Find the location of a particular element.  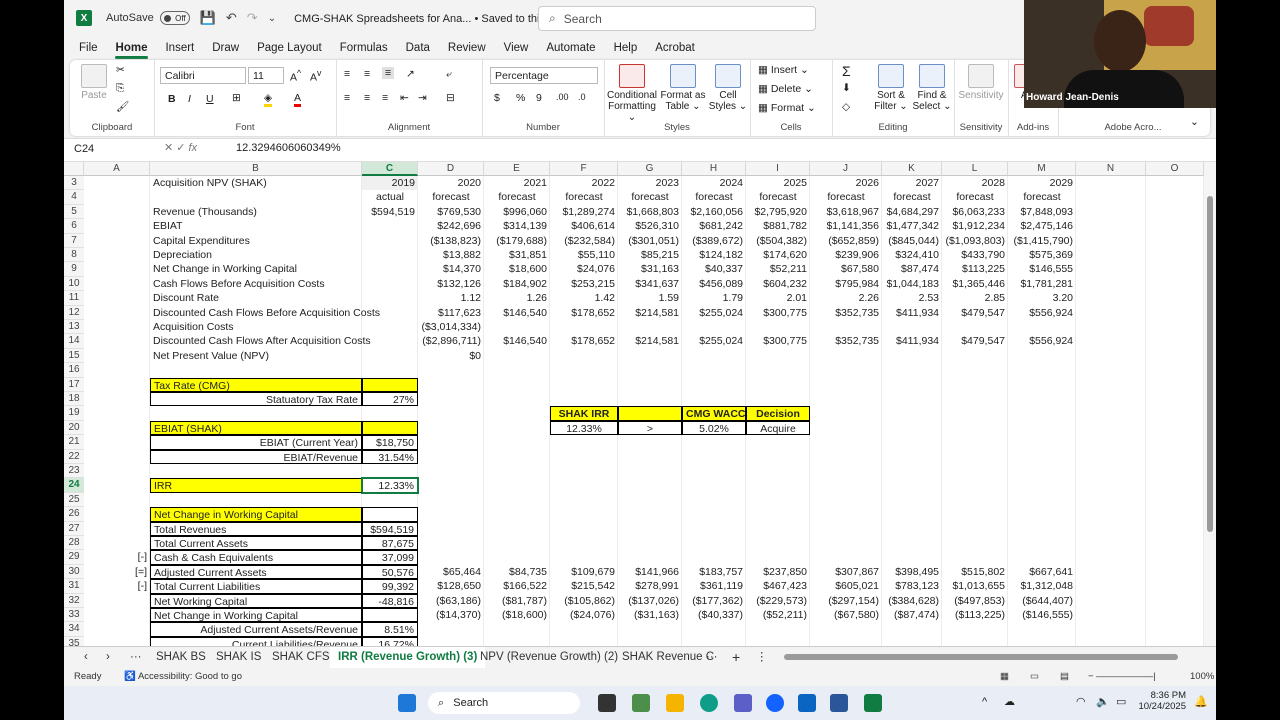

number-format-dropdown: Percentage is located at coordinates (544, 75).